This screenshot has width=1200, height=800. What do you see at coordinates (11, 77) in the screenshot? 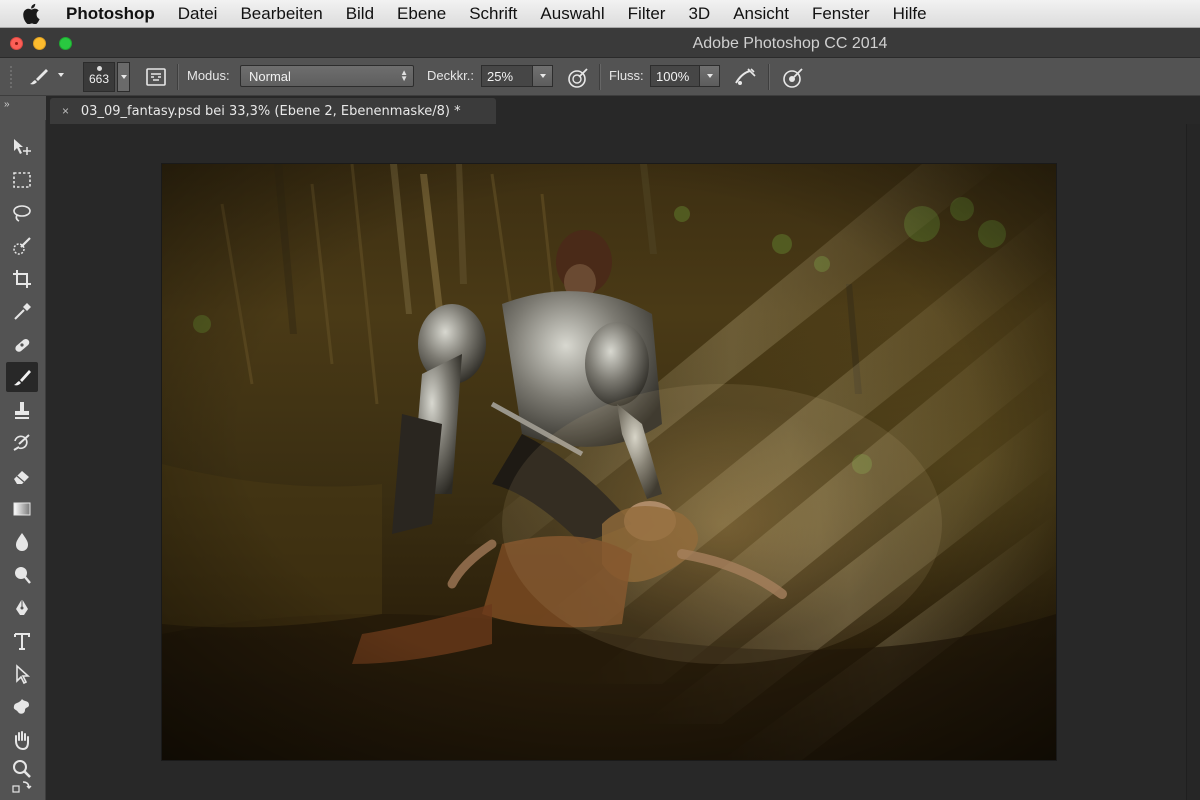
I see `options-bar-grip` at bounding box center [11, 77].